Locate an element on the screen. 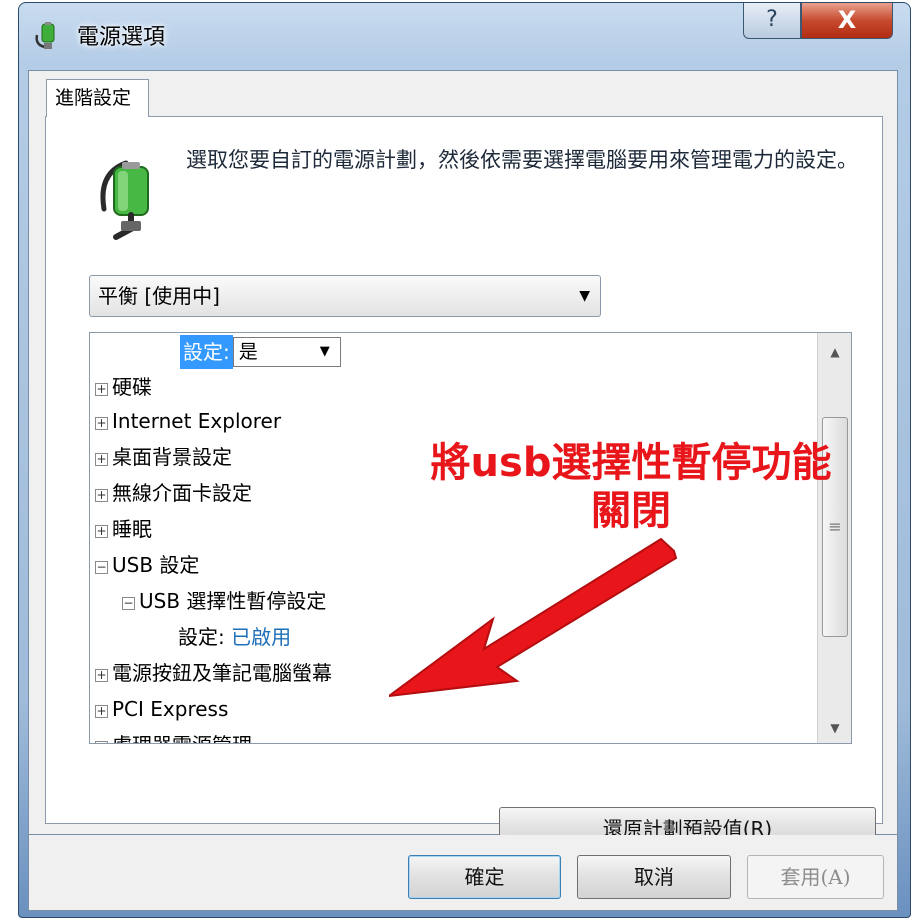  setting-value-link: 已啟用 is located at coordinates (261, 637).